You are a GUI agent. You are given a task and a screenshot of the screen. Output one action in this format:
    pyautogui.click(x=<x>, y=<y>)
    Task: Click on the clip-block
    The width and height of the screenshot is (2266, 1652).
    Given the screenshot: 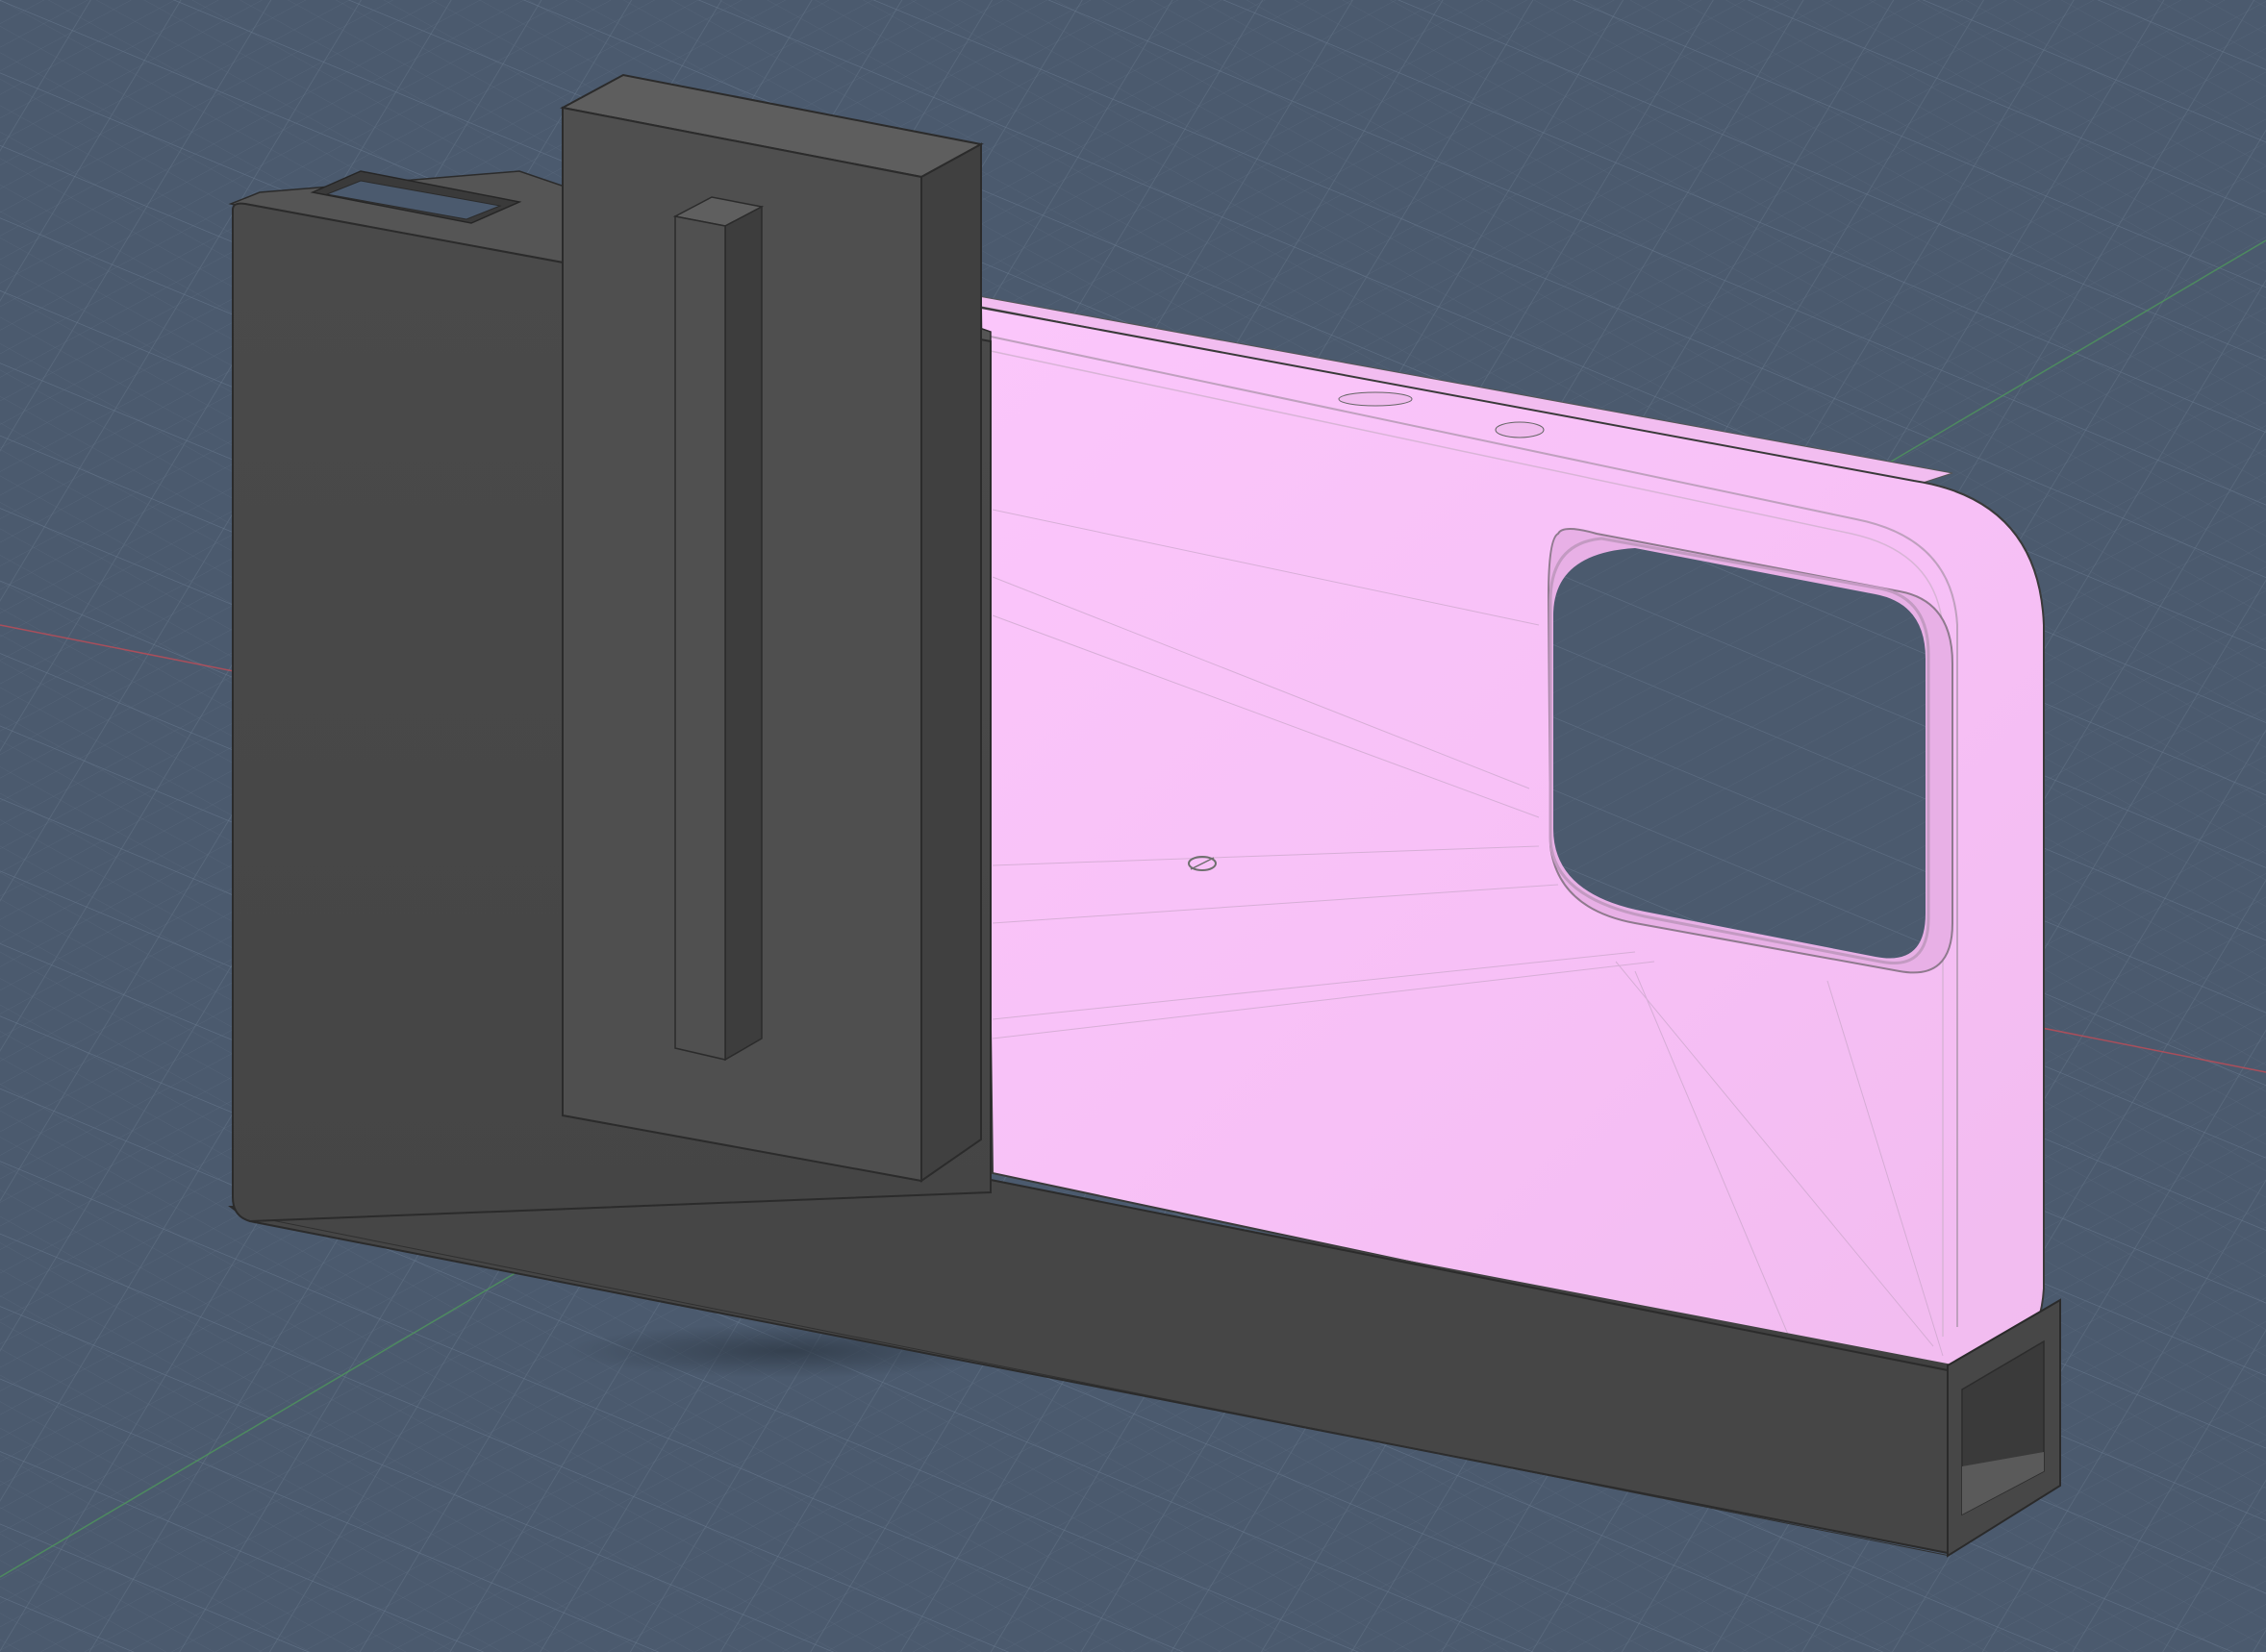 What is the action you would take?
    pyautogui.click(x=772, y=628)
    